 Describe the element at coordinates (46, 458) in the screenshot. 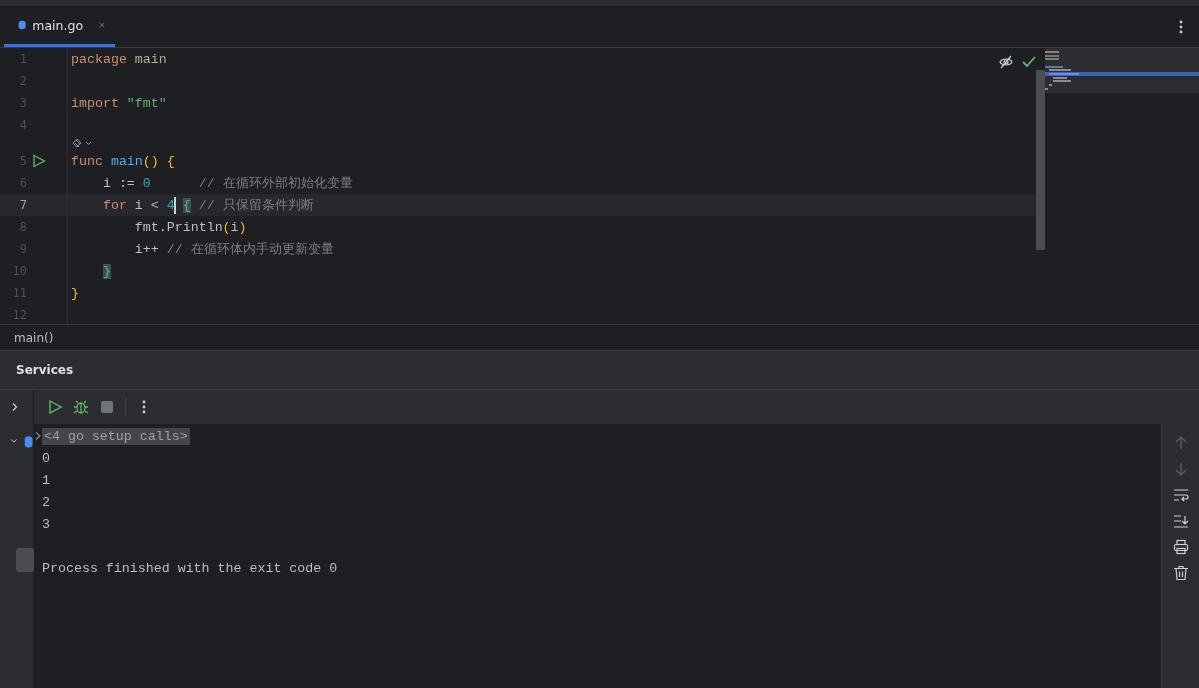

I see `console-line: 0` at that location.